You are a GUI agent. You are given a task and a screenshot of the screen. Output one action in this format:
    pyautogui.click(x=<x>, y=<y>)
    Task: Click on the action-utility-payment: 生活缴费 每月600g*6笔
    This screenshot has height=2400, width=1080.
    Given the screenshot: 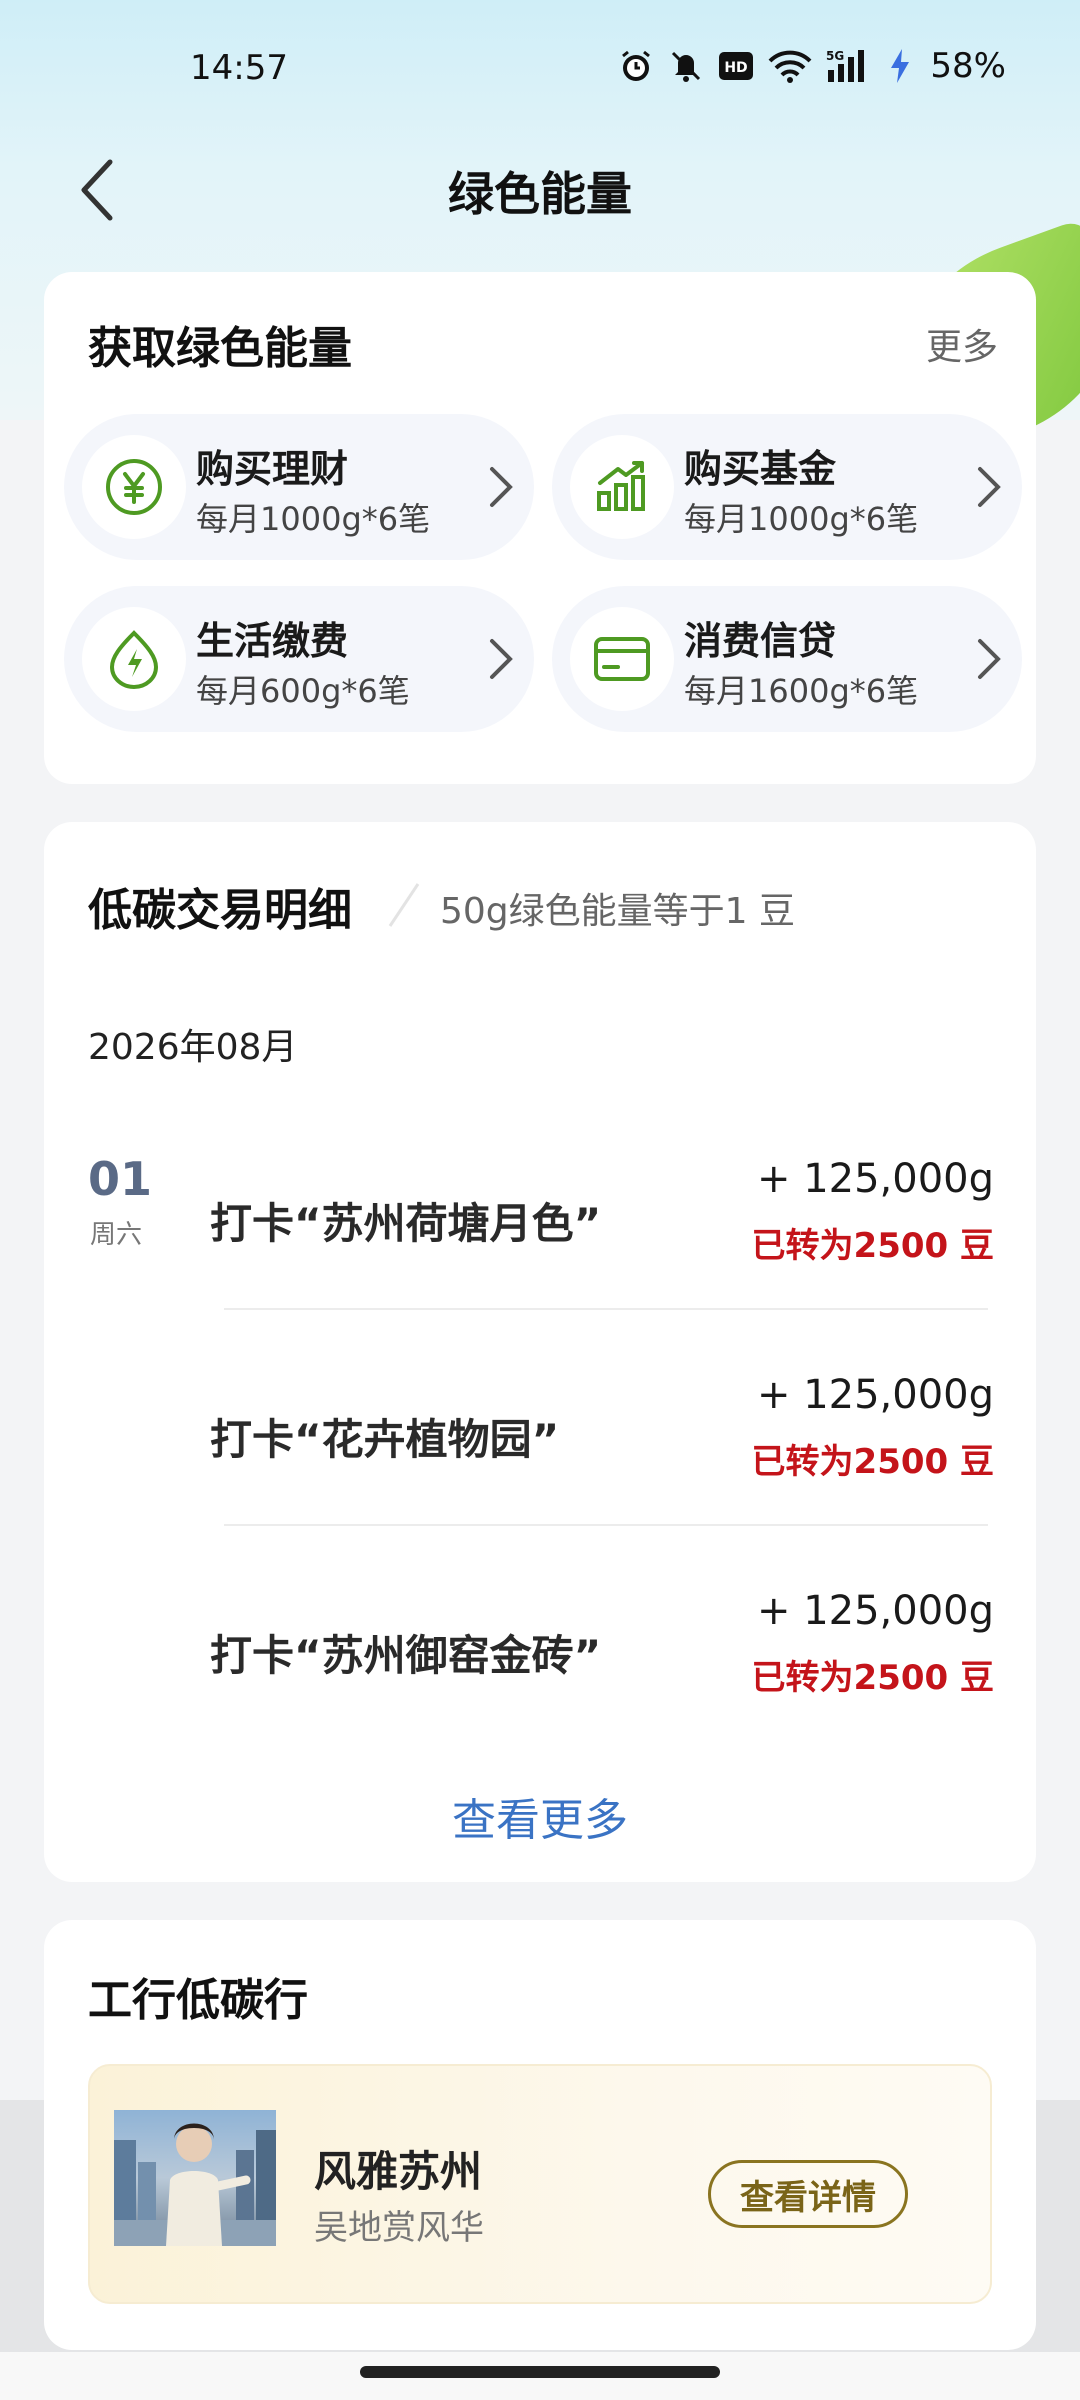 What is the action you would take?
    pyautogui.click(x=299, y=659)
    